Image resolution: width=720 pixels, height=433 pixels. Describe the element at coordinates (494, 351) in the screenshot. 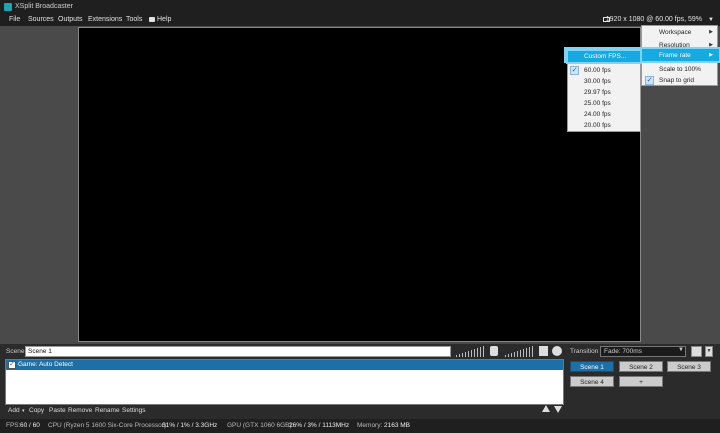

I see `mic-icon` at that location.